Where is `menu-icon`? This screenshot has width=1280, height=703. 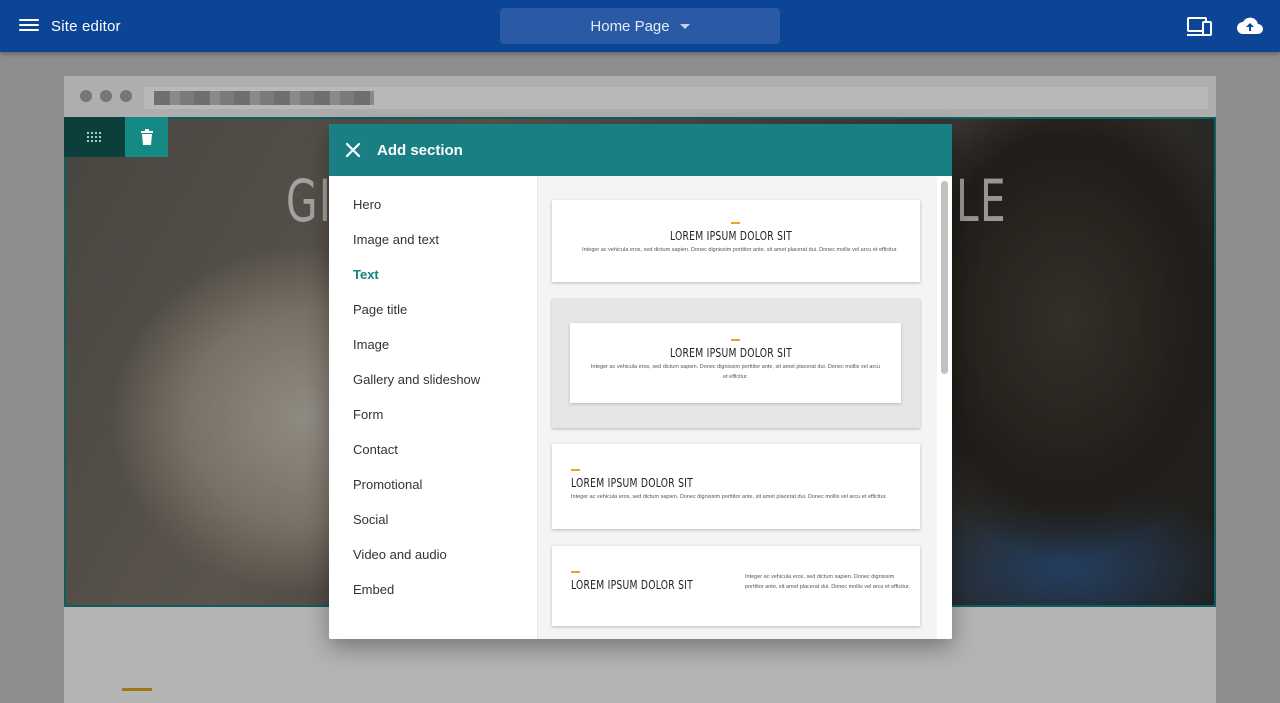 menu-icon is located at coordinates (29, 26).